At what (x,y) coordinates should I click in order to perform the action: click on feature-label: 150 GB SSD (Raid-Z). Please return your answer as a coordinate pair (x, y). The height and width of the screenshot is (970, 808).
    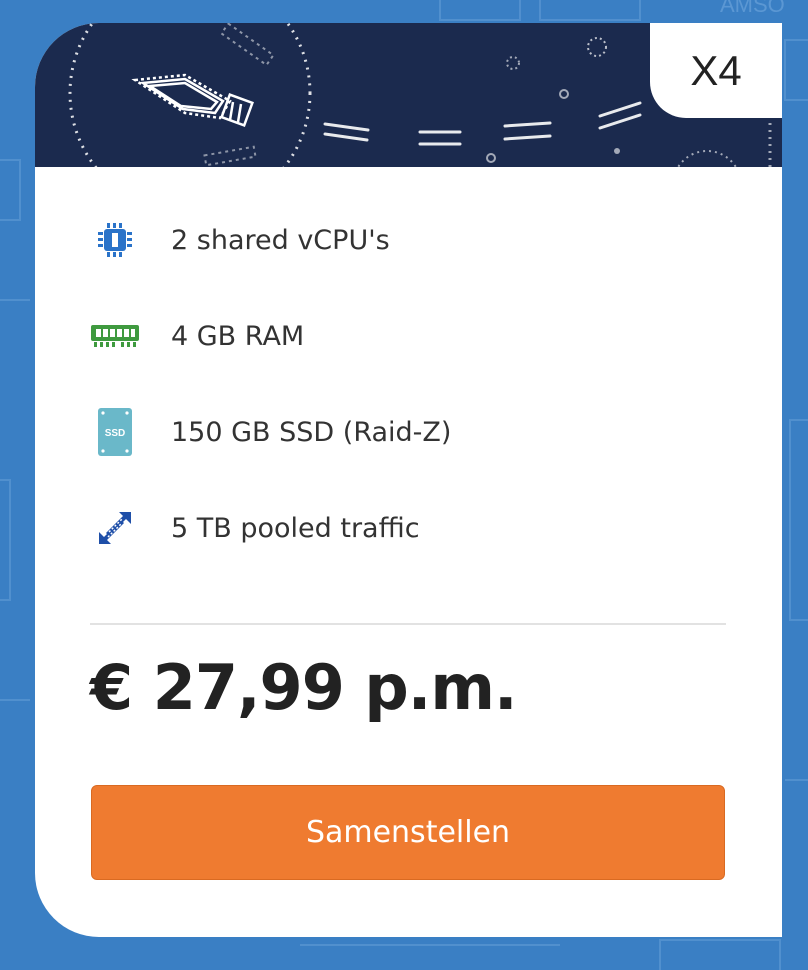
    Looking at the image, I should click on (311, 432).